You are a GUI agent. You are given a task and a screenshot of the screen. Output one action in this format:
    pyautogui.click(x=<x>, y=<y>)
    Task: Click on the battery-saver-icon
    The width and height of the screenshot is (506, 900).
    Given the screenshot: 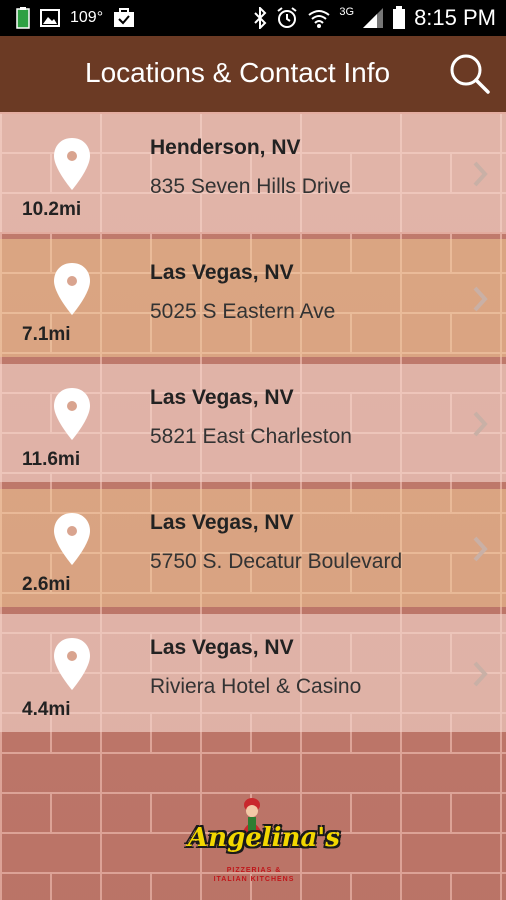 What is the action you would take?
    pyautogui.click(x=23, y=18)
    